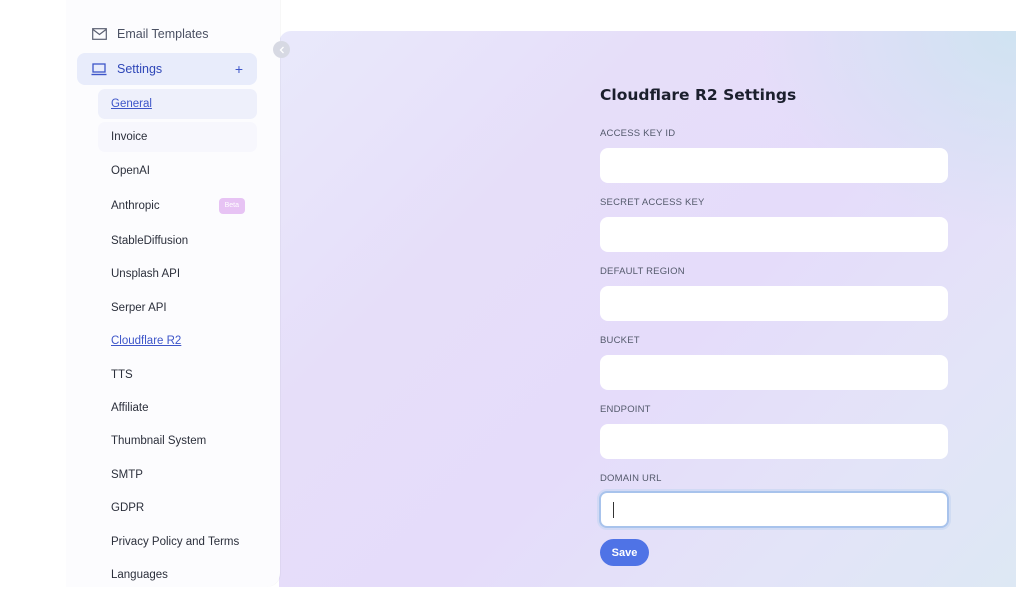 The image size is (1024, 595). What do you see at coordinates (177, 475) in the screenshot?
I see `sidebar-subitem-smtp: SMTP` at bounding box center [177, 475].